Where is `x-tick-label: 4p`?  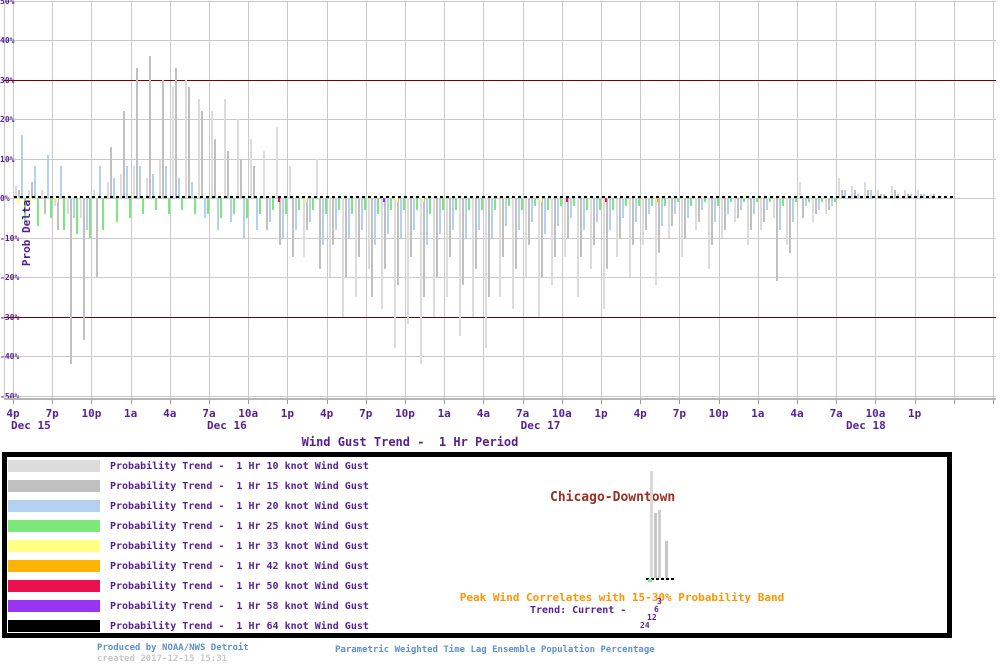
x-tick-label: 4p is located at coordinates (640, 413).